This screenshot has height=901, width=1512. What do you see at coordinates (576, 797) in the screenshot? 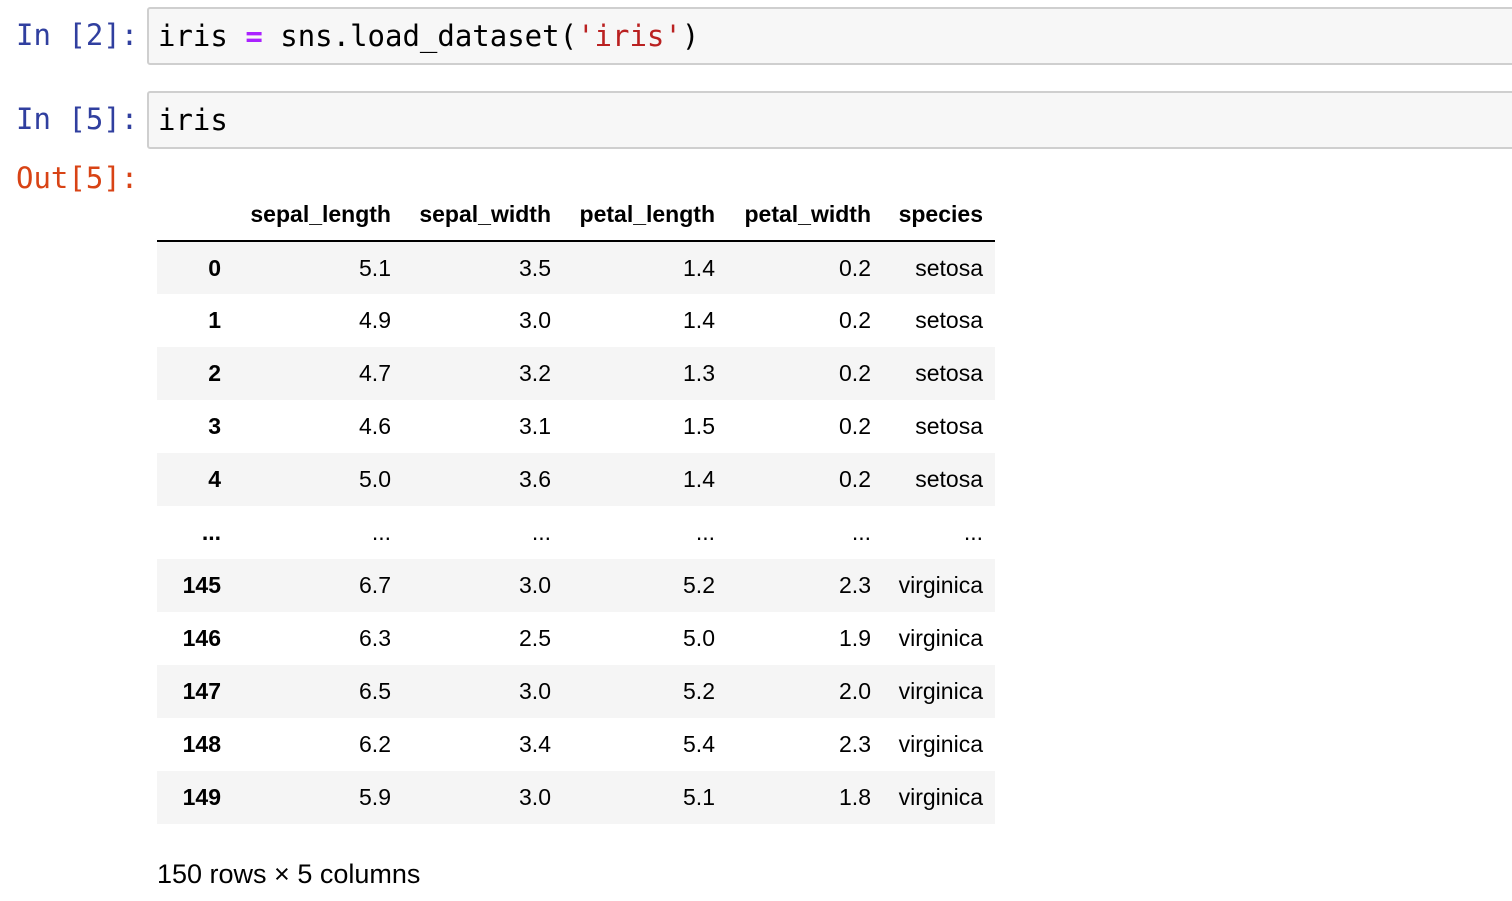
I see `table-row: 149 5.9 3.0 5.1 1.8 virginica` at bounding box center [576, 797].